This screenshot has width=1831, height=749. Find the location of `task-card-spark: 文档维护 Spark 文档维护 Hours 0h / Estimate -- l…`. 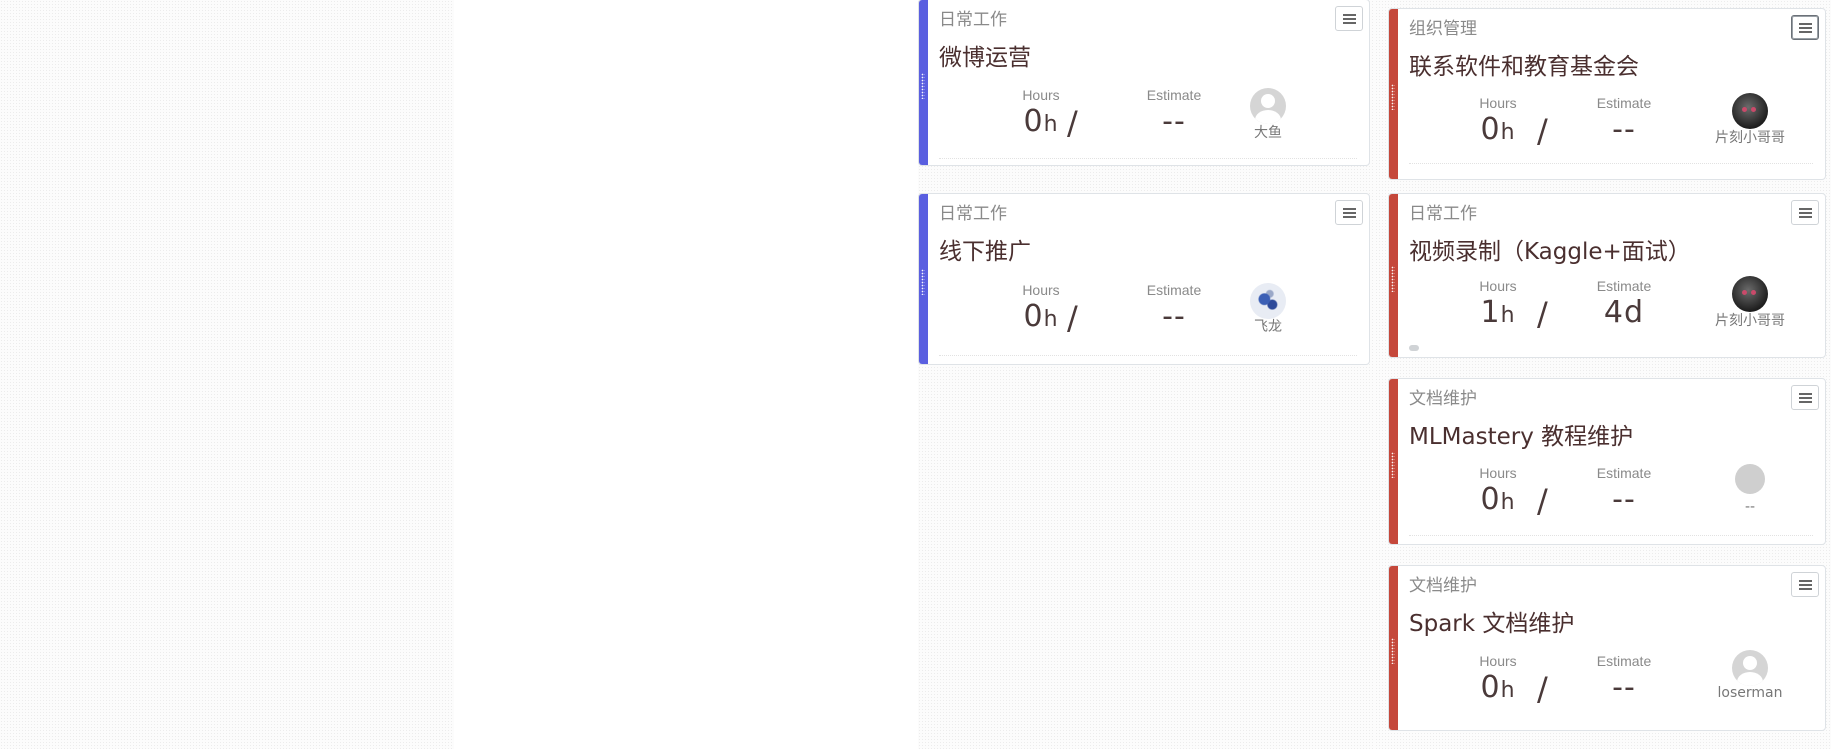

task-card-spark: 文档维护 Spark 文档维护 Hours 0h / Estimate -- l… is located at coordinates (1607, 648).